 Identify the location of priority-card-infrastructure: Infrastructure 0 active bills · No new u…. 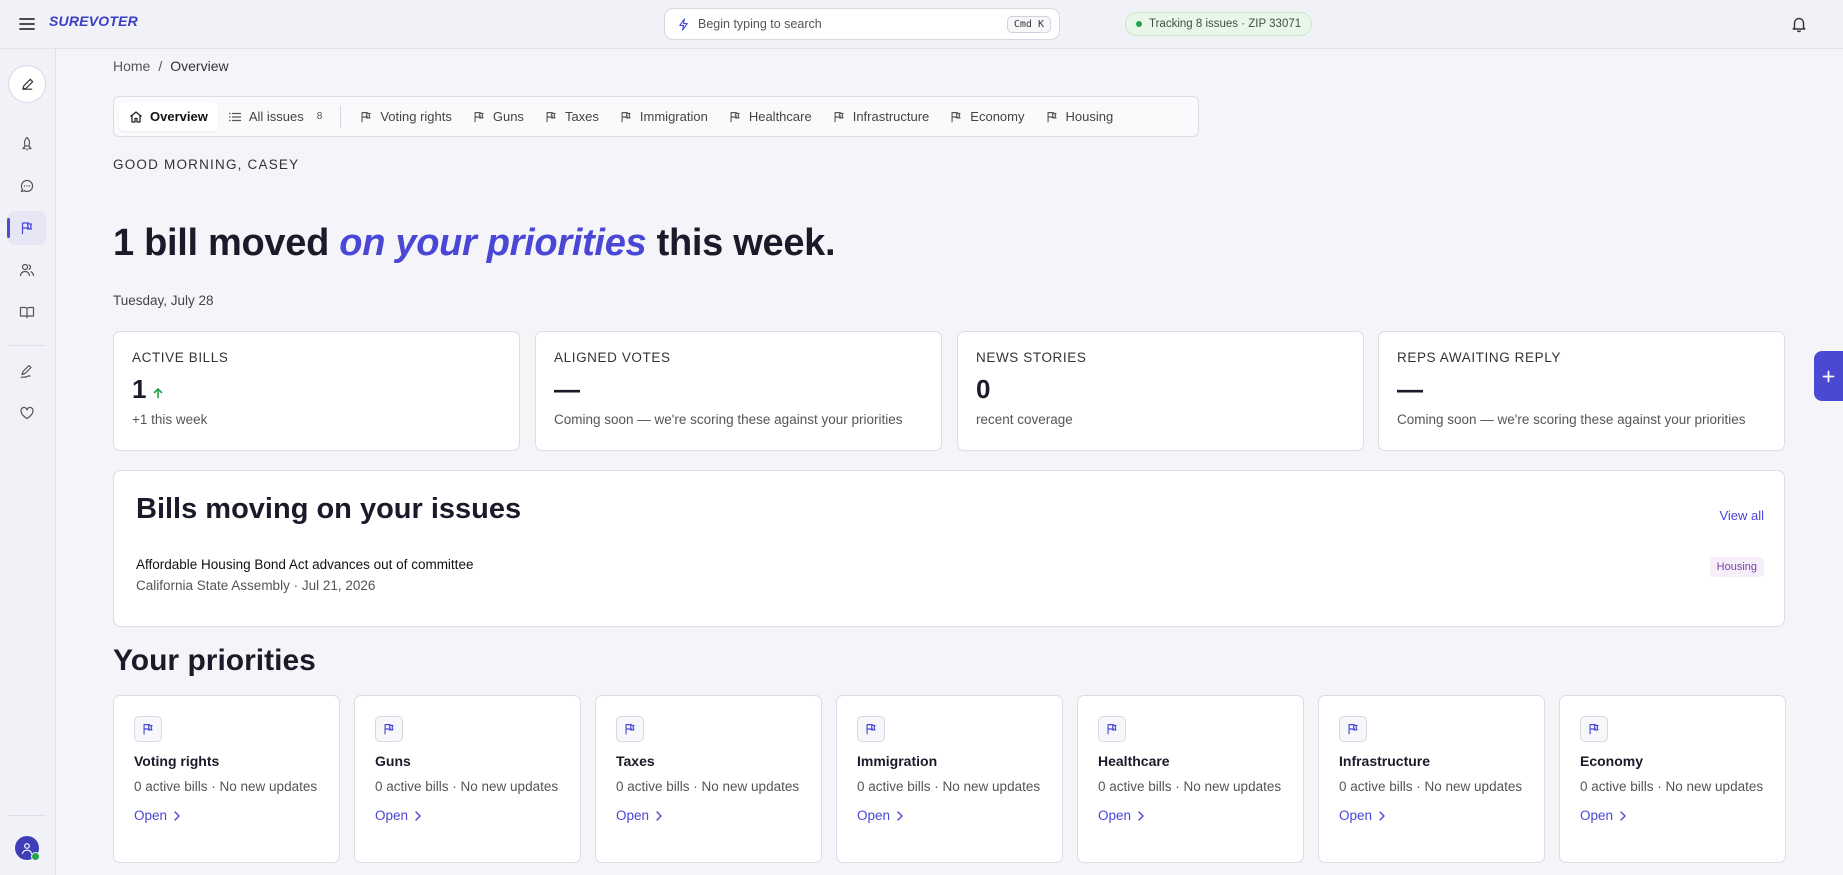
(1431, 779).